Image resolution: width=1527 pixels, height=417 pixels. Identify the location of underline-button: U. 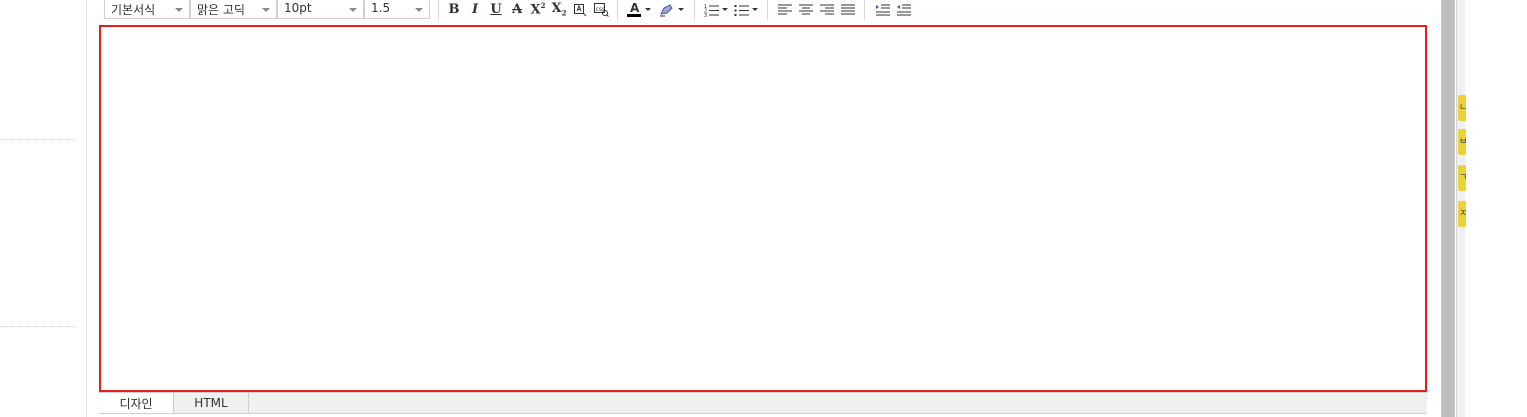
(496, 9).